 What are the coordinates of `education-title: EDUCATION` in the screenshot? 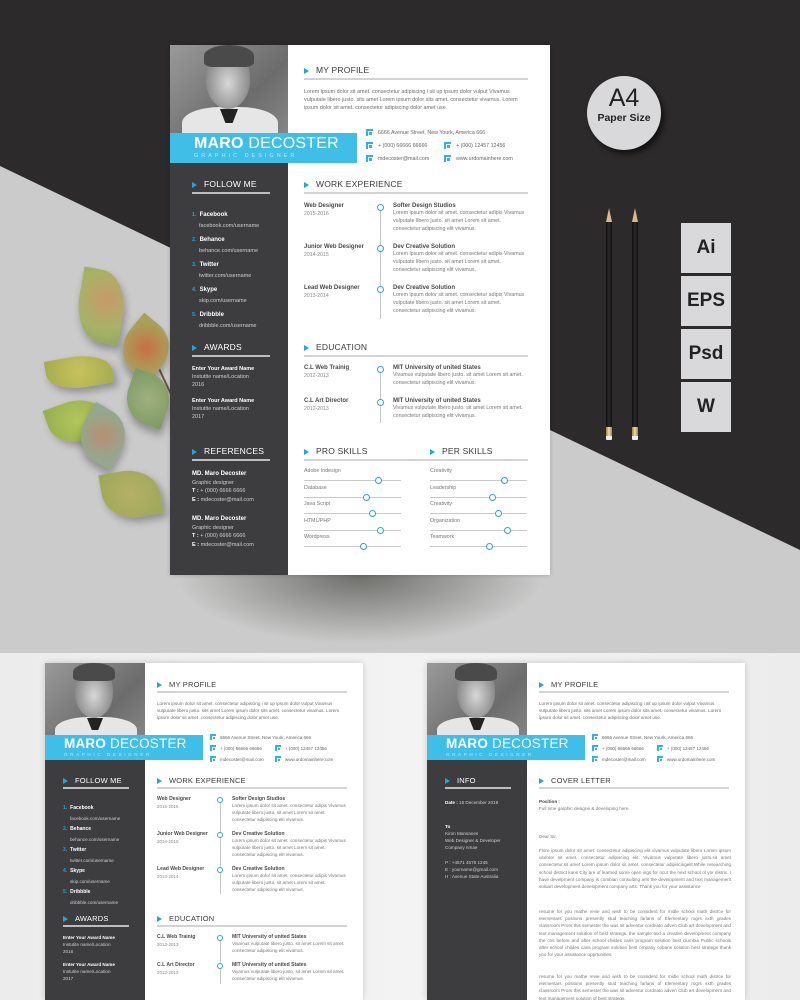 It's located at (185, 918).